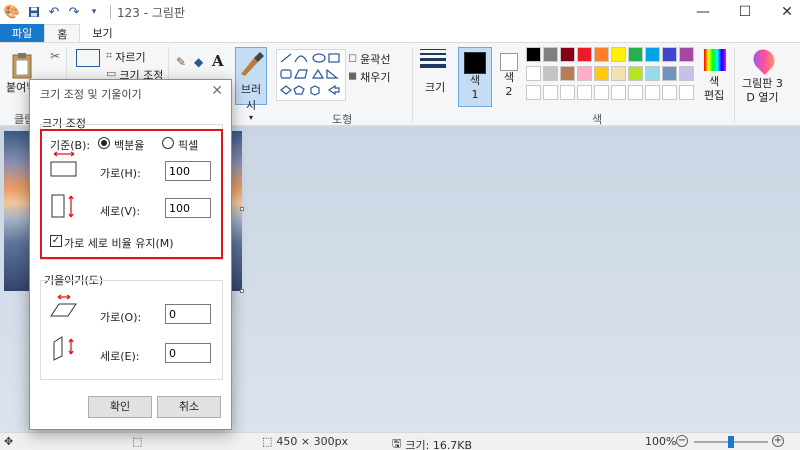 This screenshot has width=800, height=450. I want to click on status-bar: ✥ ⬚ ⬚ 450 × 300px 🖫 크기: 16.7KB 100% − +, so click(400, 441).